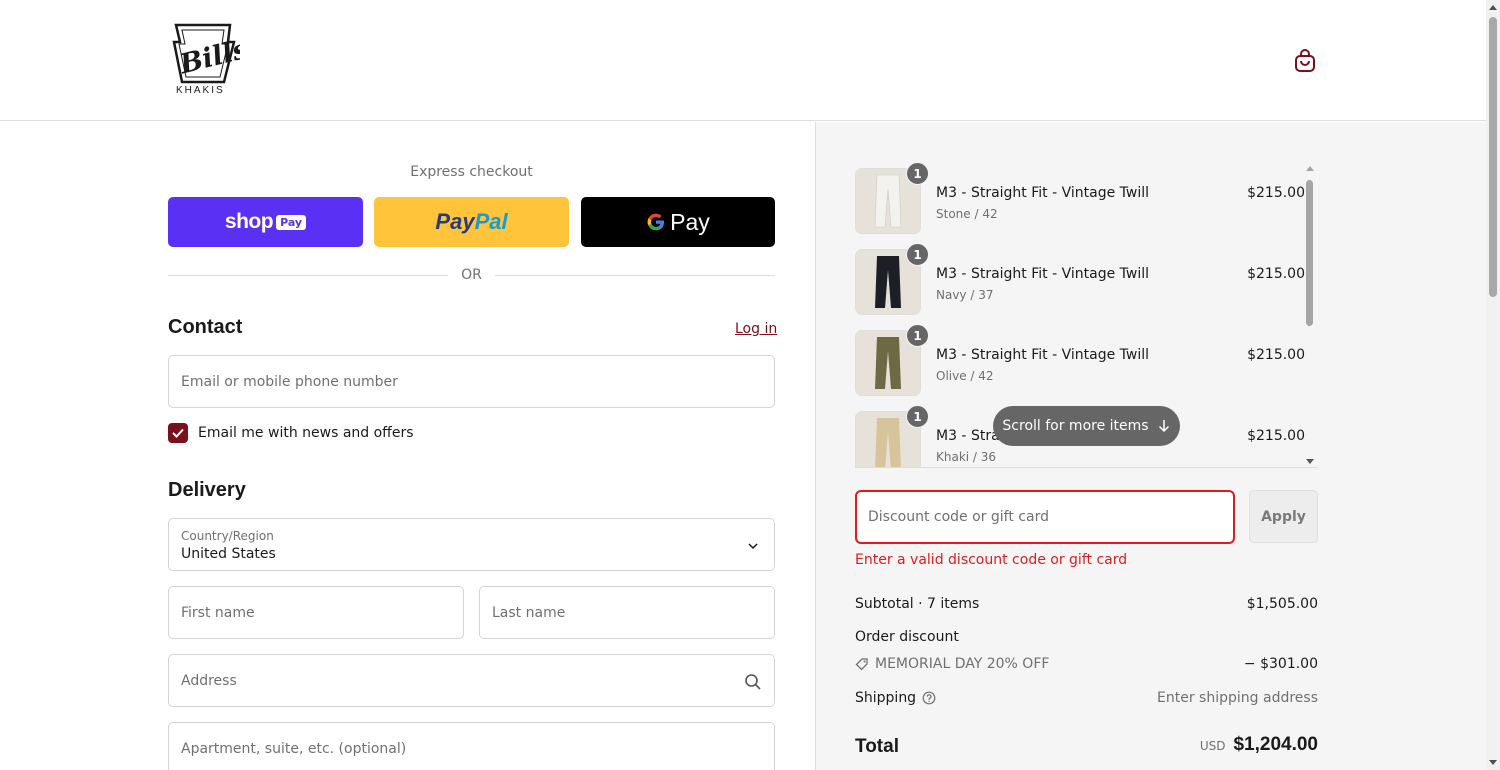  I want to click on delivery-title: Delivery, so click(207, 490).